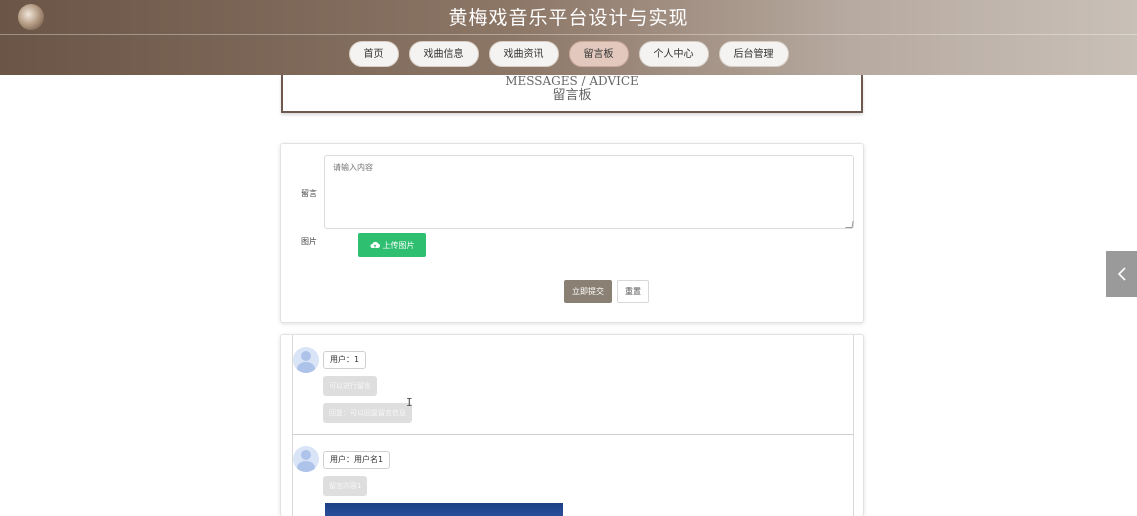  Describe the element at coordinates (753, 54) in the screenshot. I see `nav-admin: 后台管理` at that location.